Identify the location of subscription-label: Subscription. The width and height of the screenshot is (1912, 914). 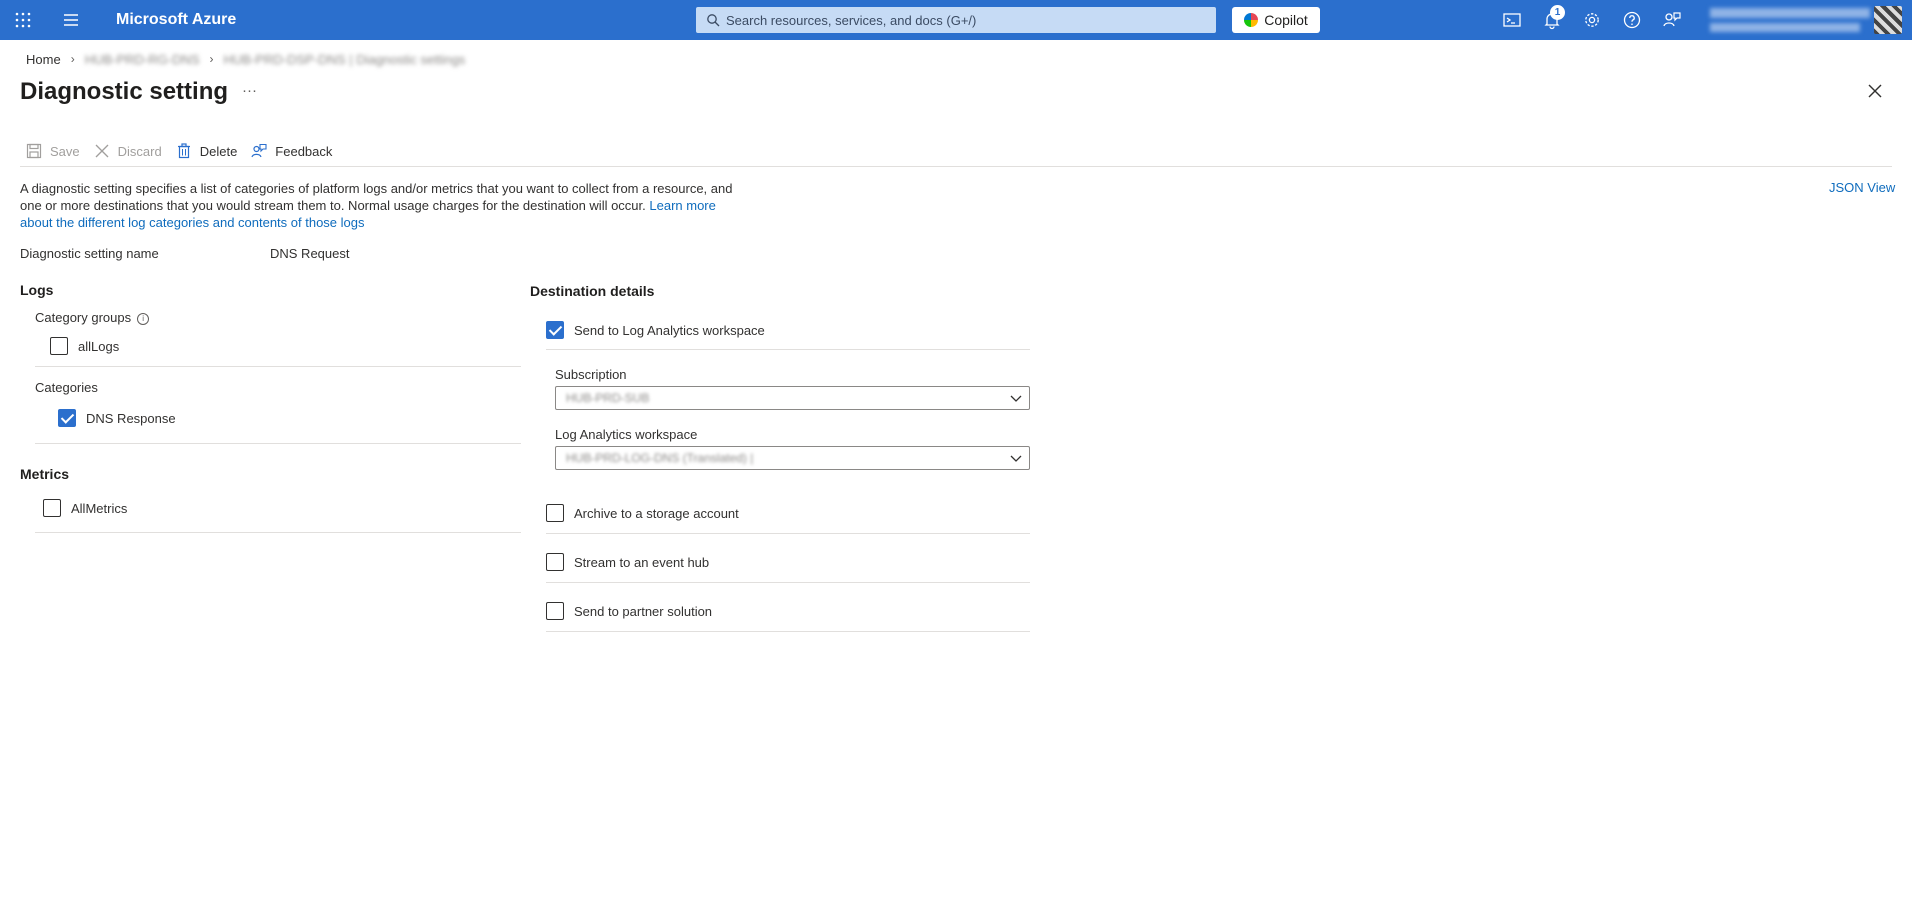
(591, 374).